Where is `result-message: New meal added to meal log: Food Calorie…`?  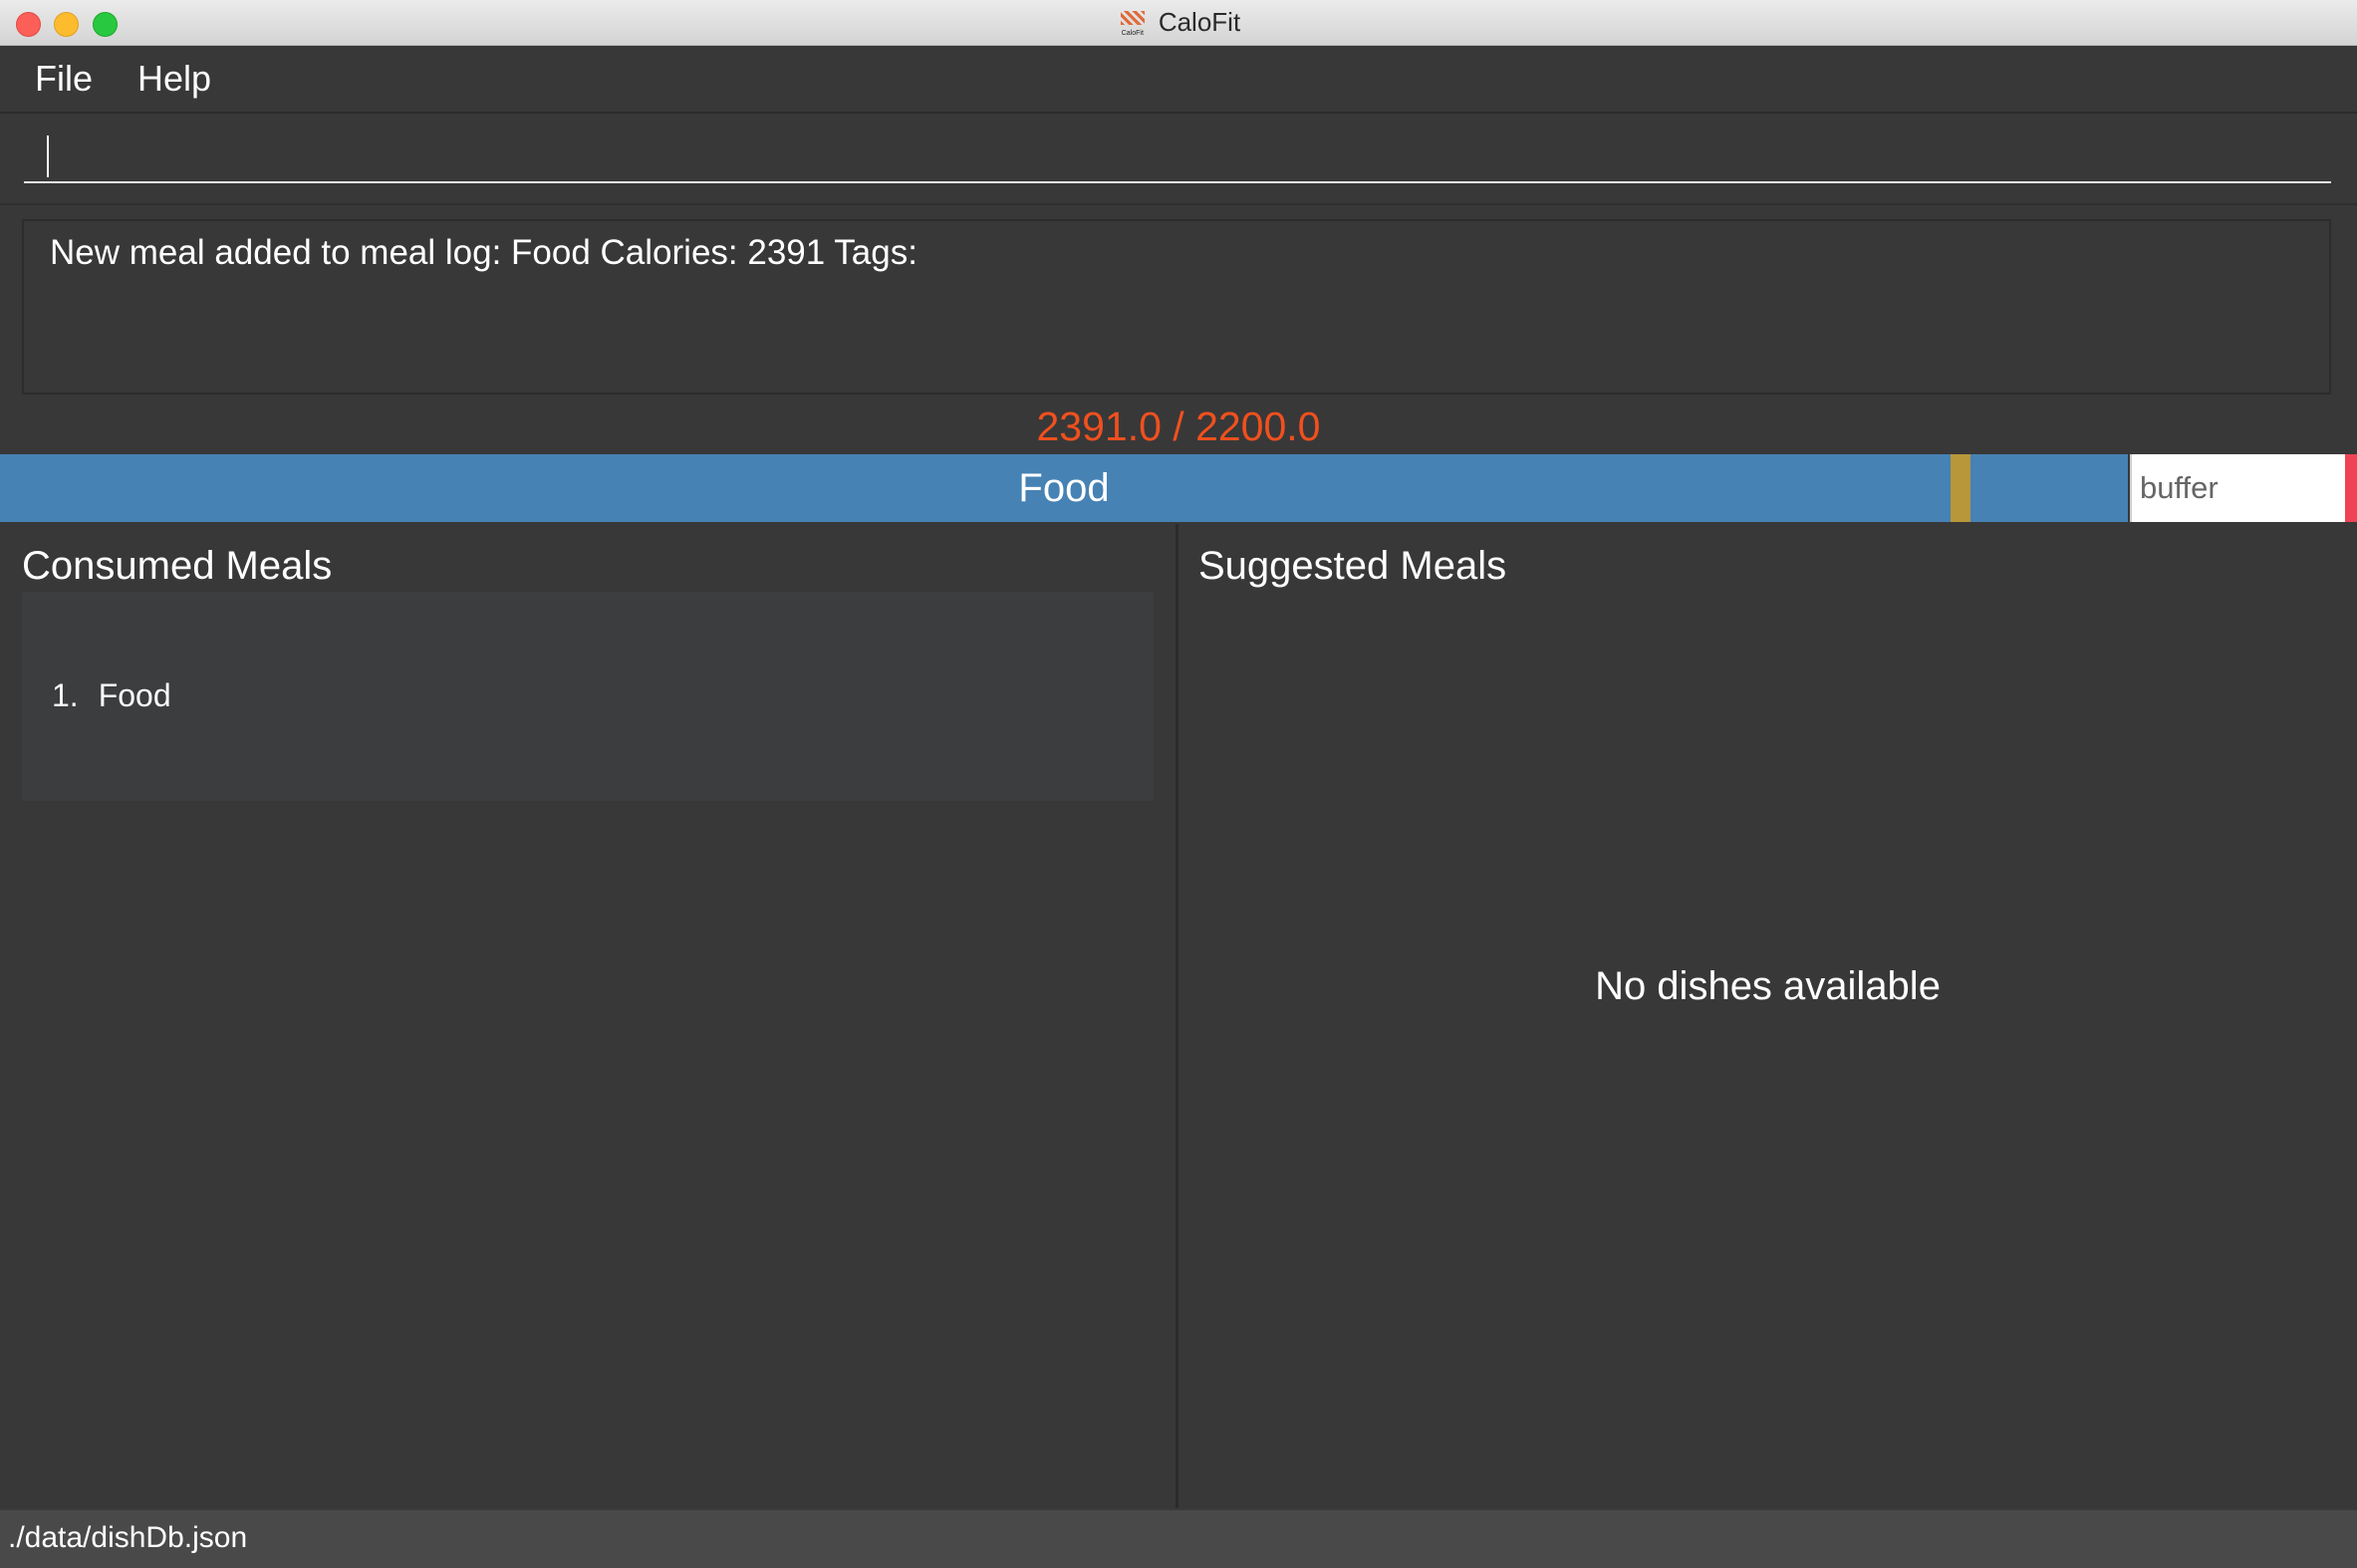 result-message: New meal added to meal log: Food Calorie… is located at coordinates (484, 252).